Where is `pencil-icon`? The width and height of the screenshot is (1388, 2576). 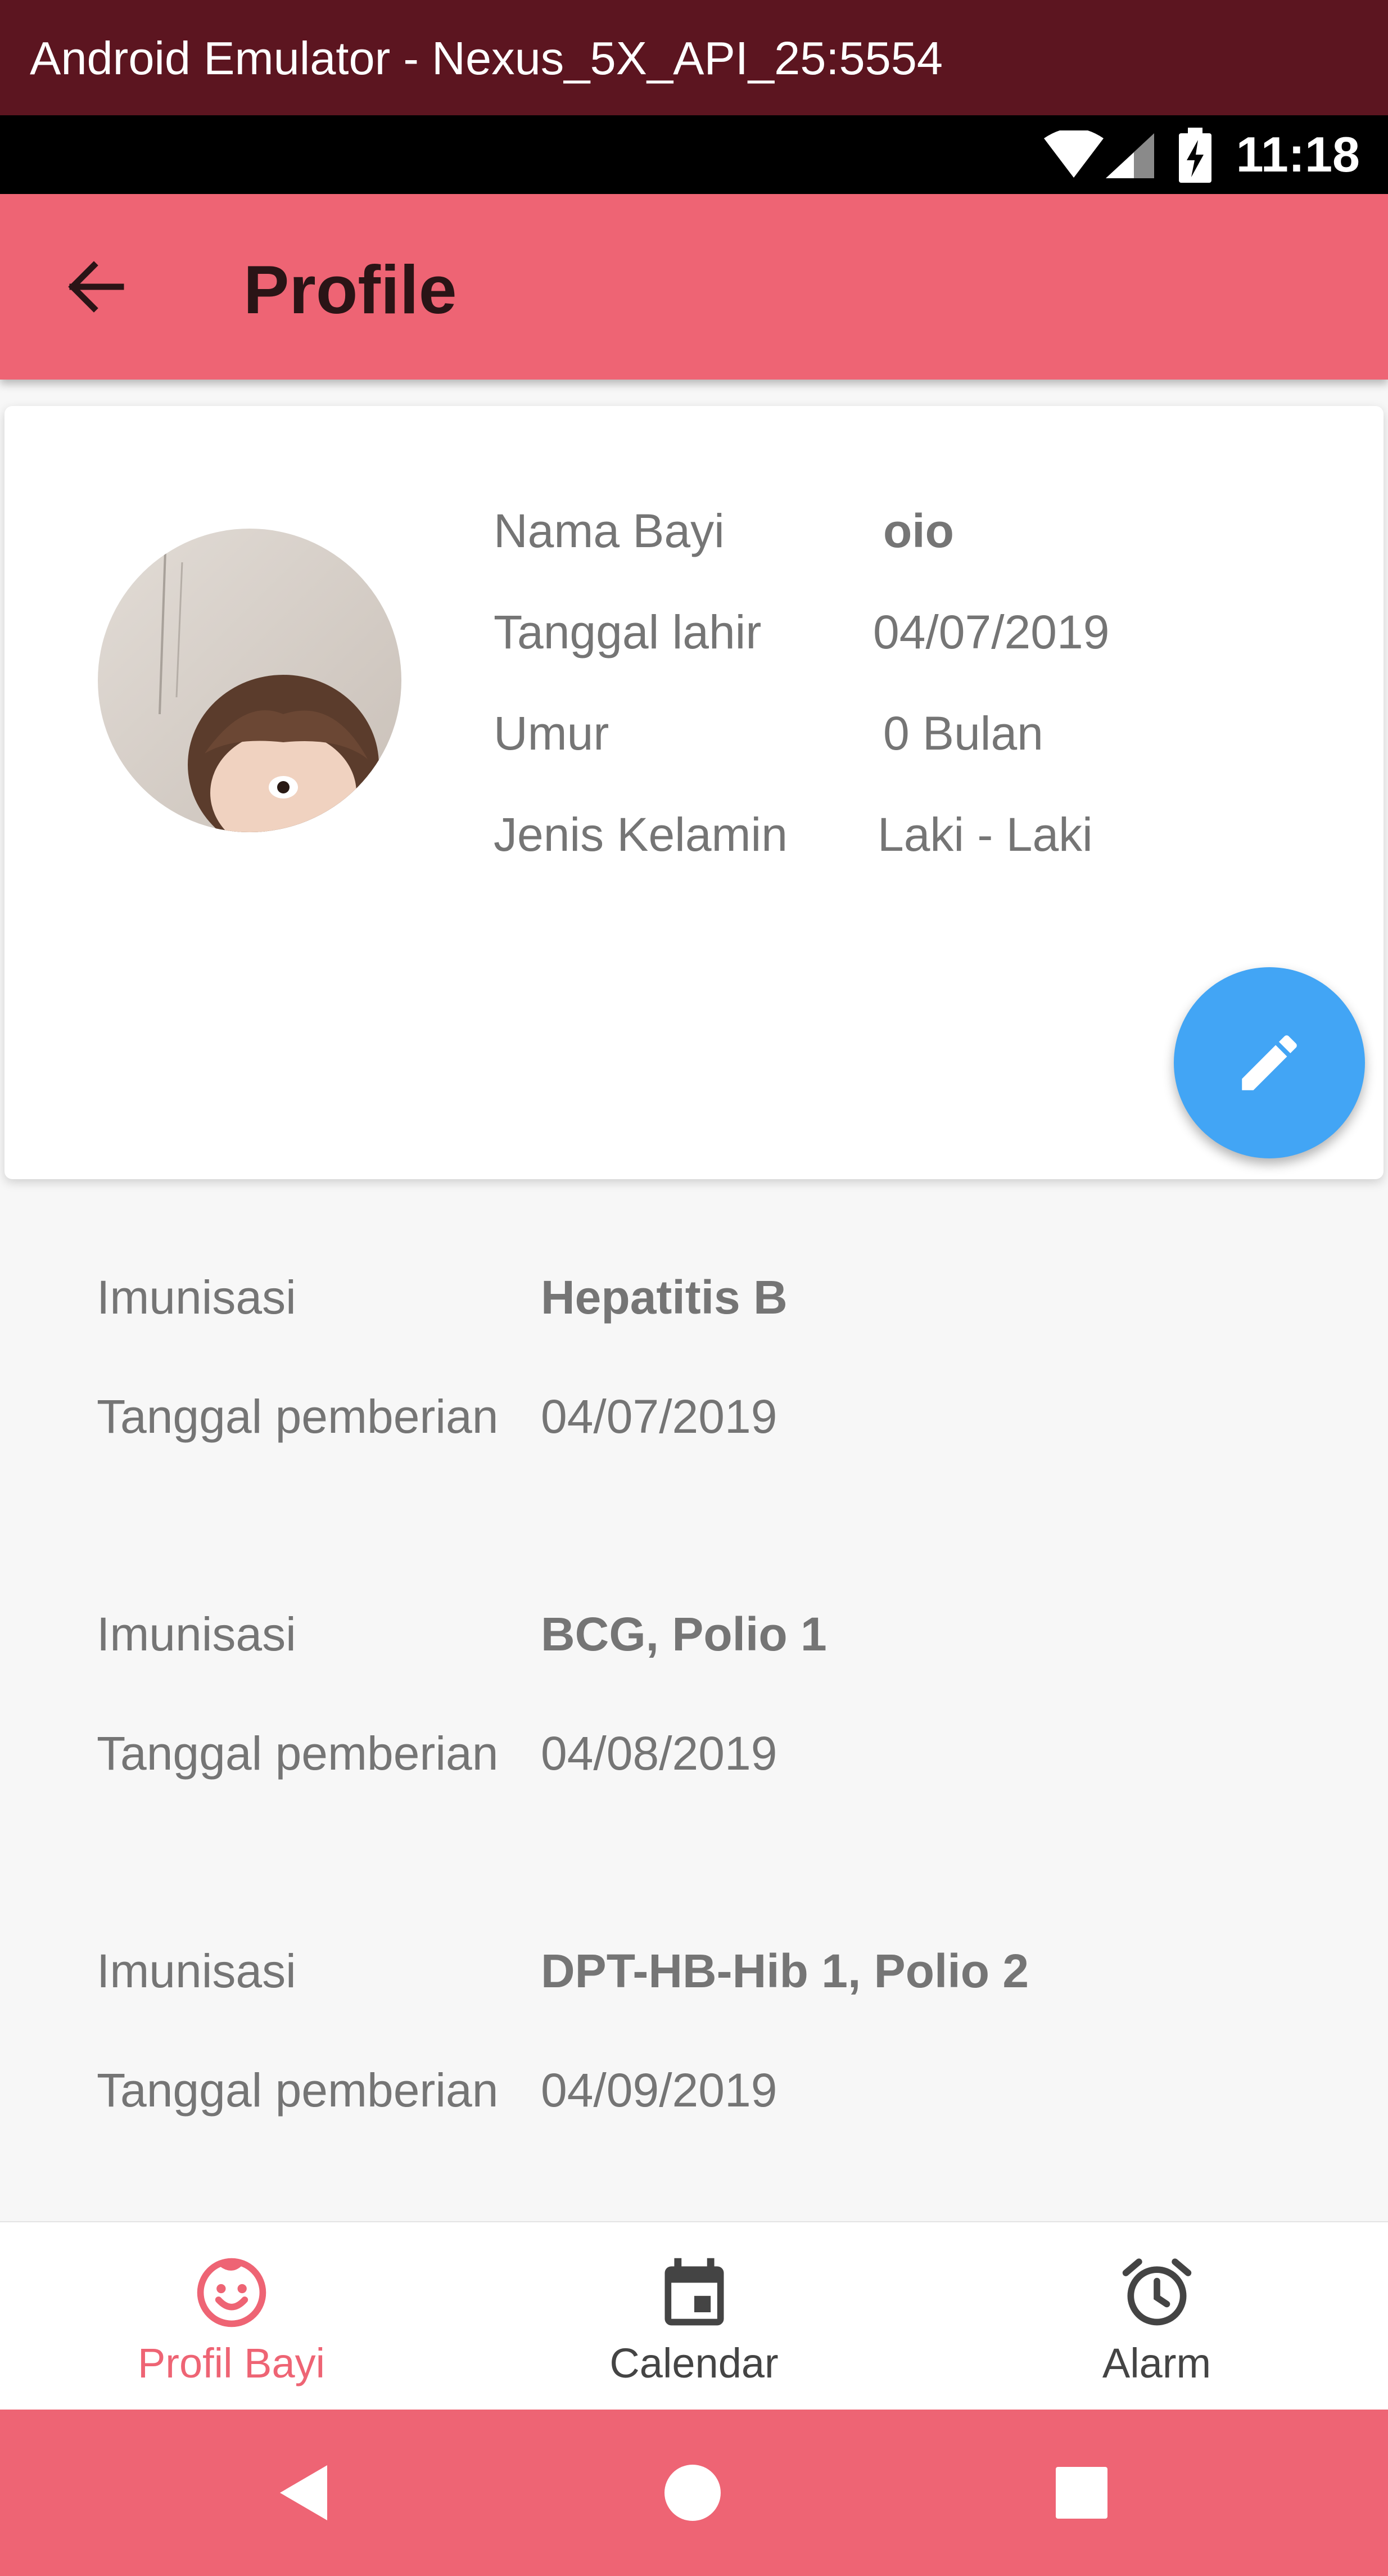
pencil-icon is located at coordinates (1269, 1062).